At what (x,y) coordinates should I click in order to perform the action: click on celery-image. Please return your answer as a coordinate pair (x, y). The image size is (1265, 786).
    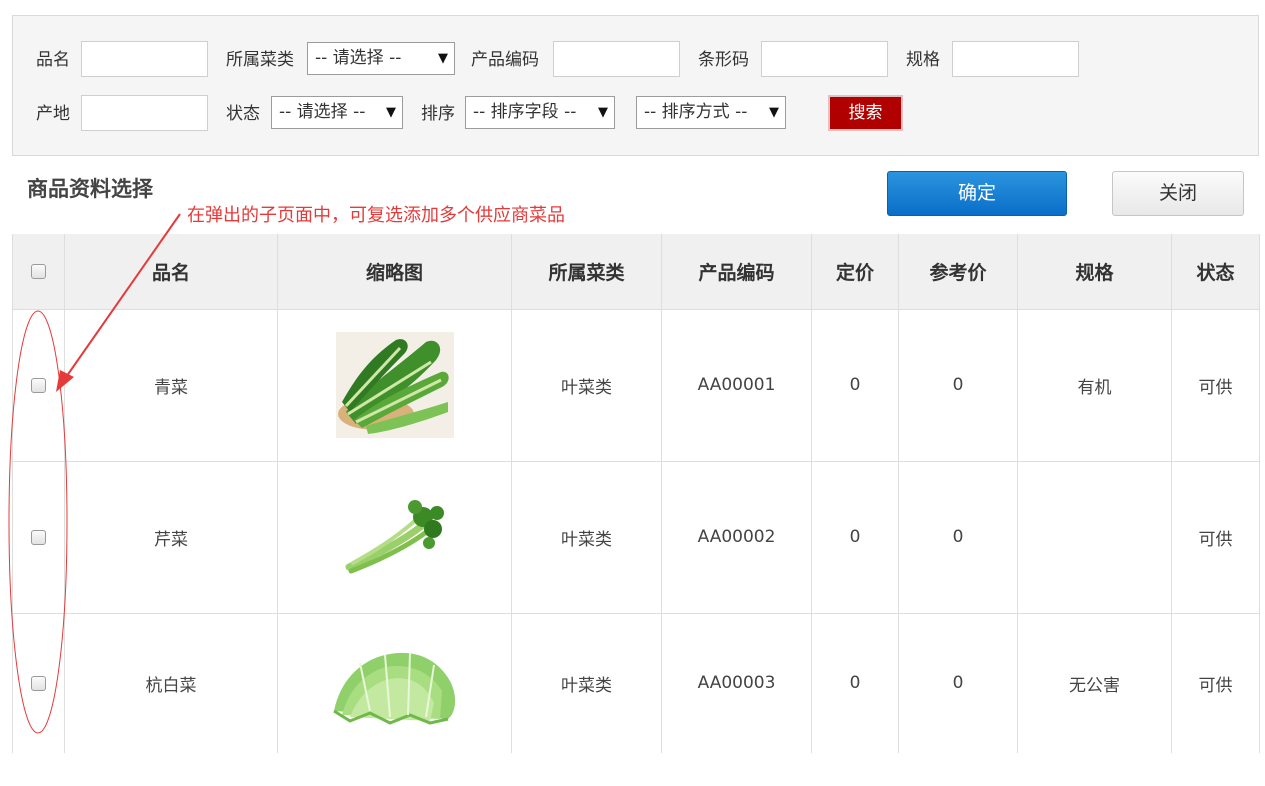
    Looking at the image, I should click on (394, 537).